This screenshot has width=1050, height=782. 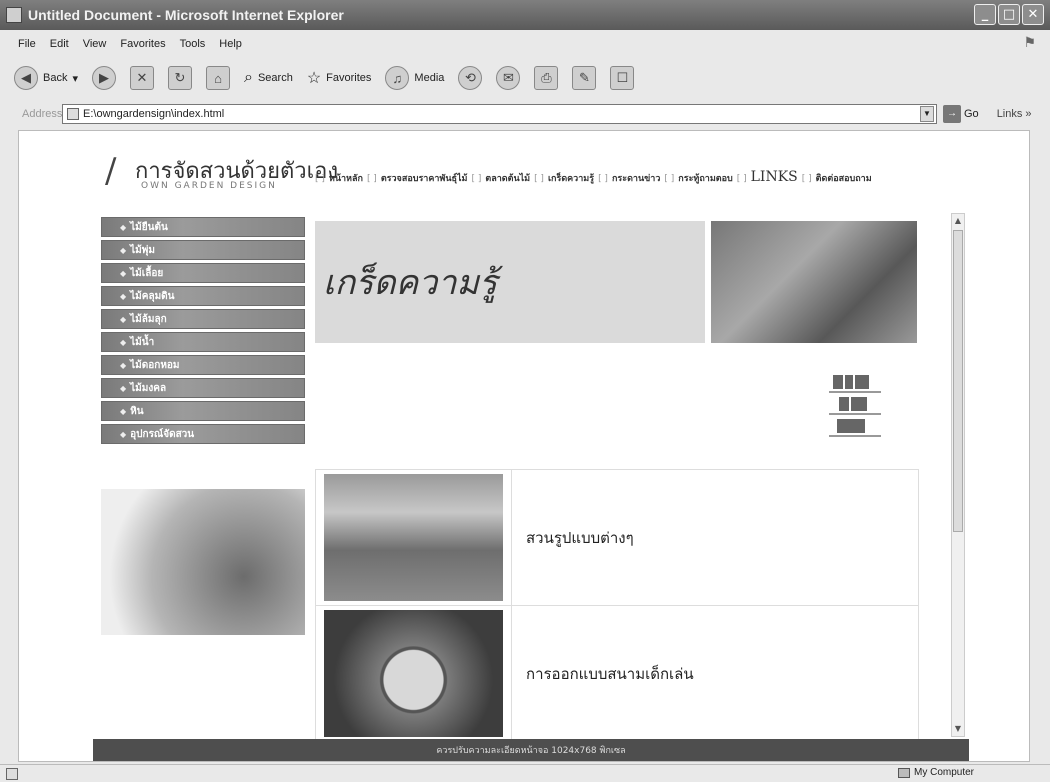 What do you see at coordinates (1033, 14) in the screenshot?
I see `close-button: ✕` at bounding box center [1033, 14].